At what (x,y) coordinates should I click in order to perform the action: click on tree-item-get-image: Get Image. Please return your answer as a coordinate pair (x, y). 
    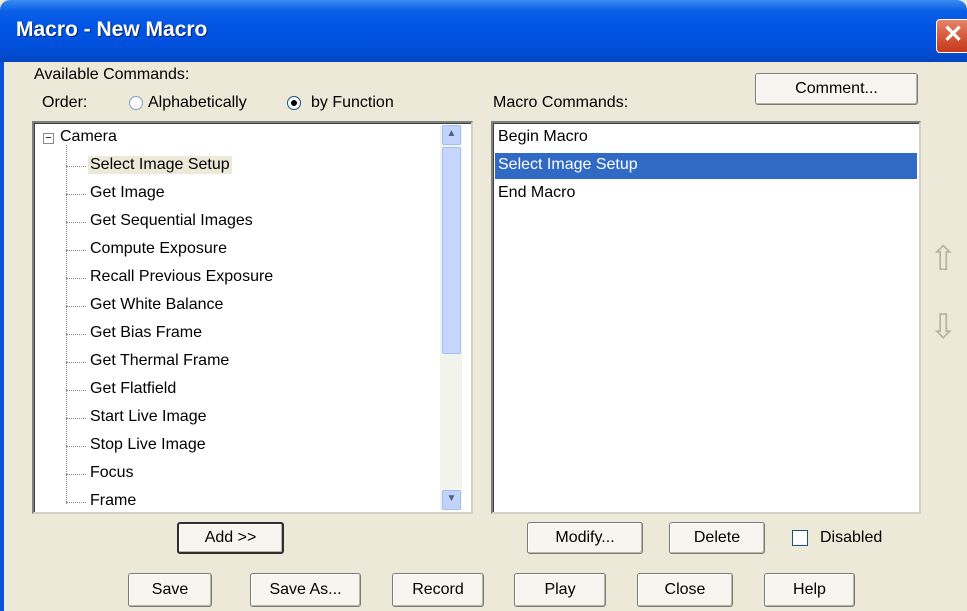
    Looking at the image, I should click on (127, 193).